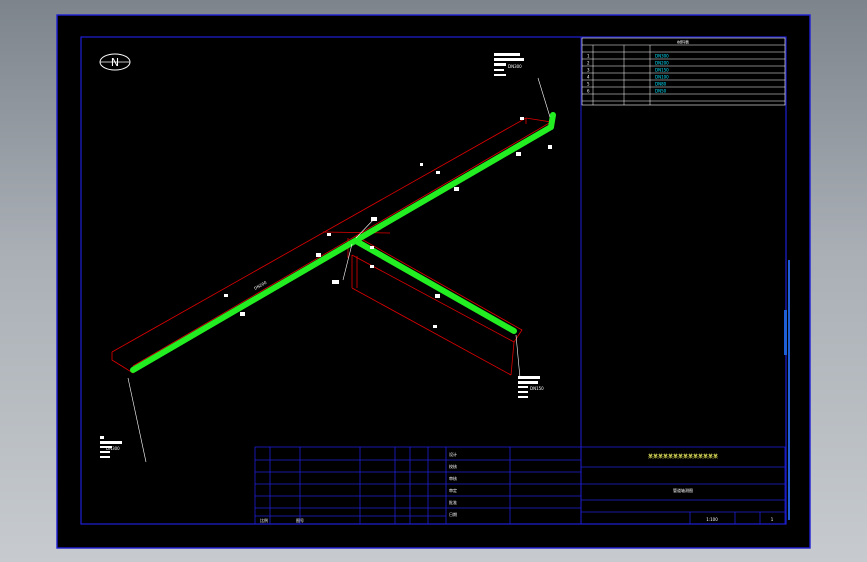 This screenshot has width=867, height=562. I want to click on footer-mid: 图号, so click(300, 520).